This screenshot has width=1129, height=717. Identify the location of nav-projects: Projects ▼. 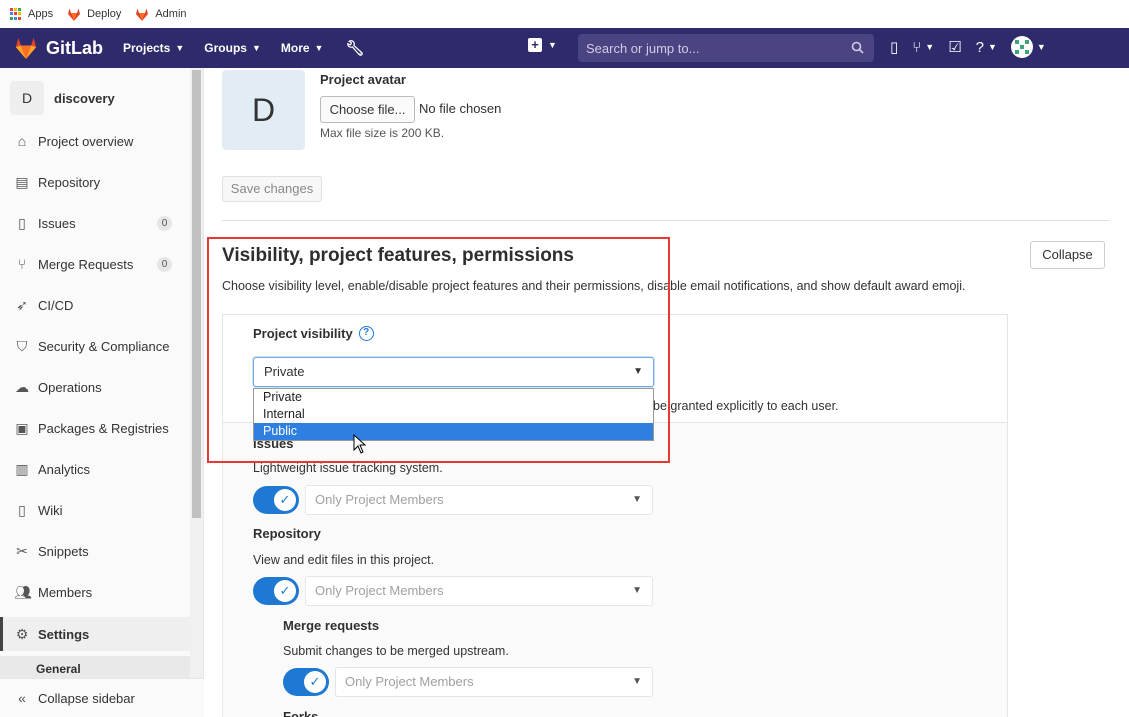
(153, 48).